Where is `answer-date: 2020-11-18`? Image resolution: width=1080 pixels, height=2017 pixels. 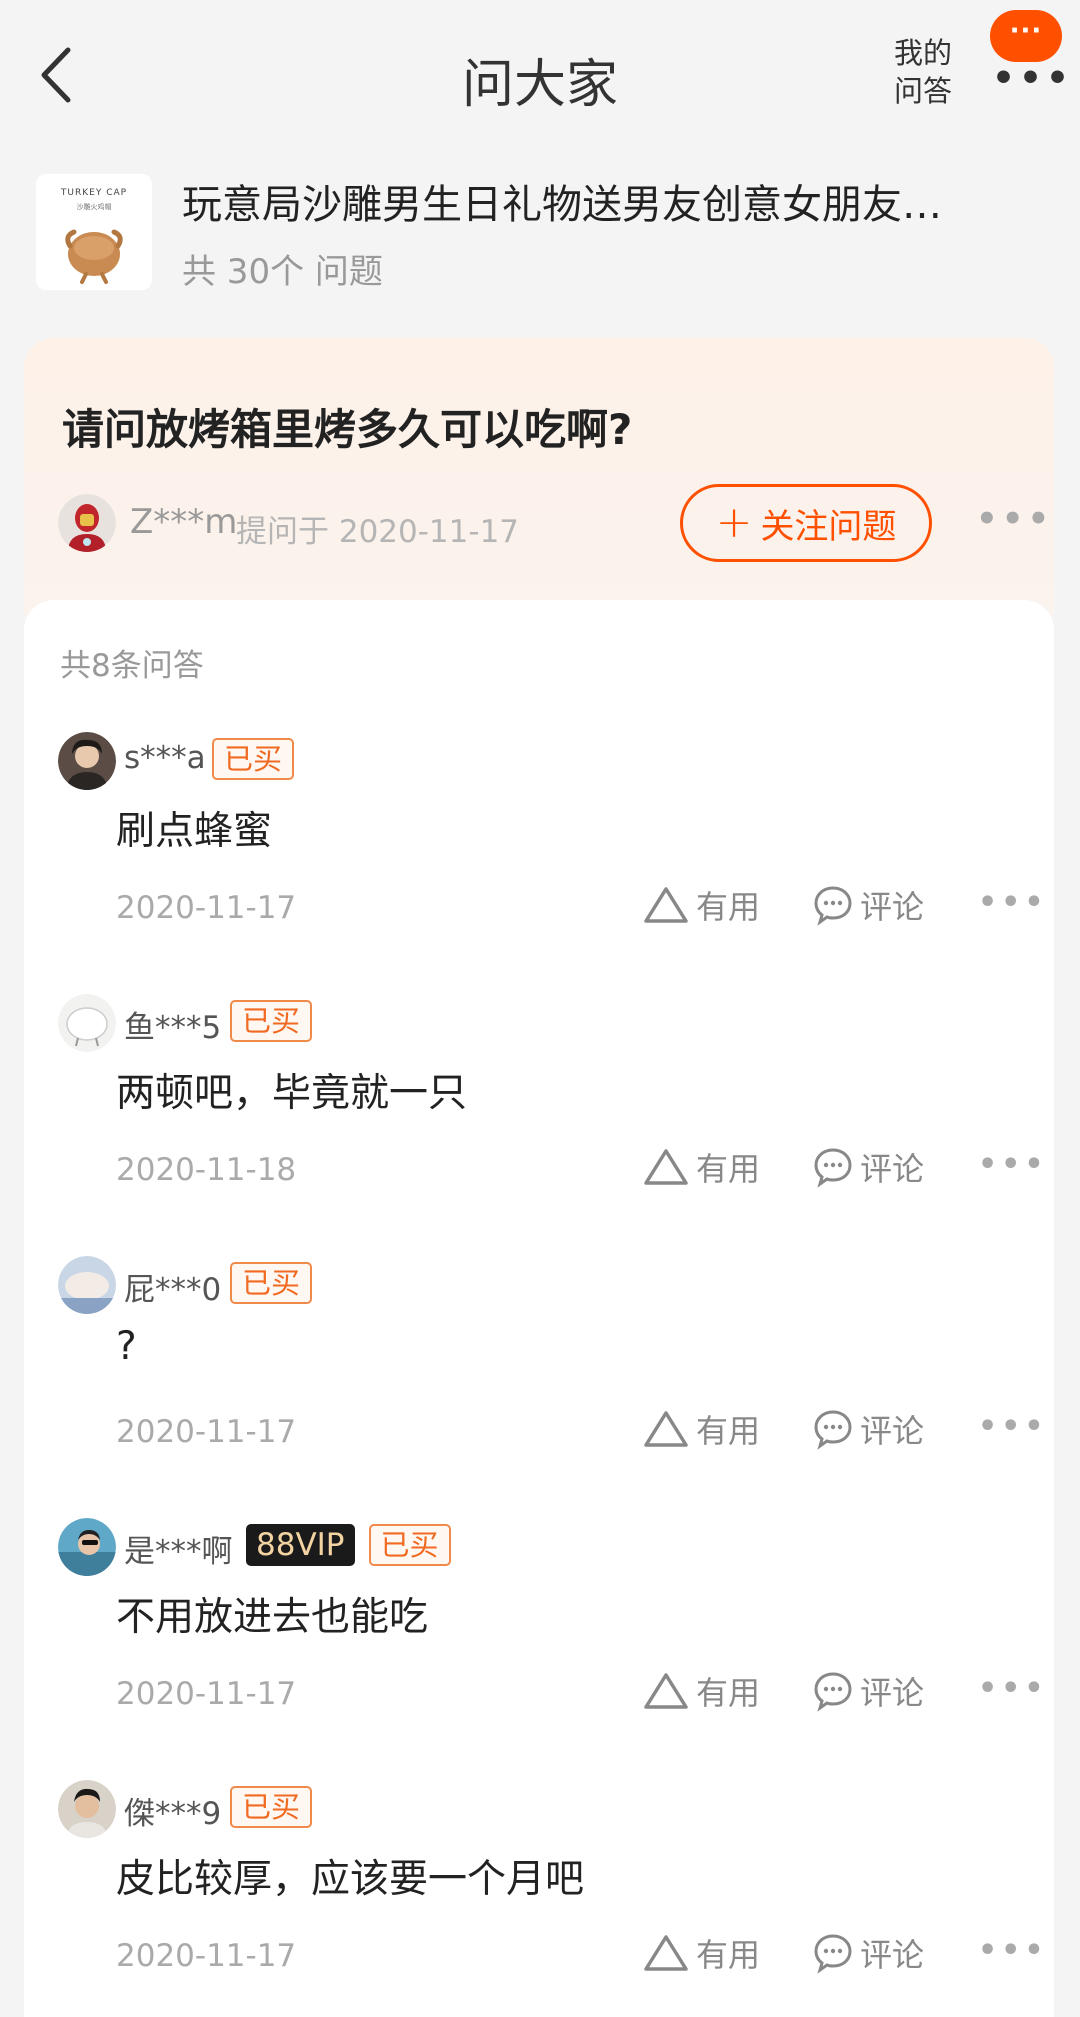 answer-date: 2020-11-18 is located at coordinates (206, 1170).